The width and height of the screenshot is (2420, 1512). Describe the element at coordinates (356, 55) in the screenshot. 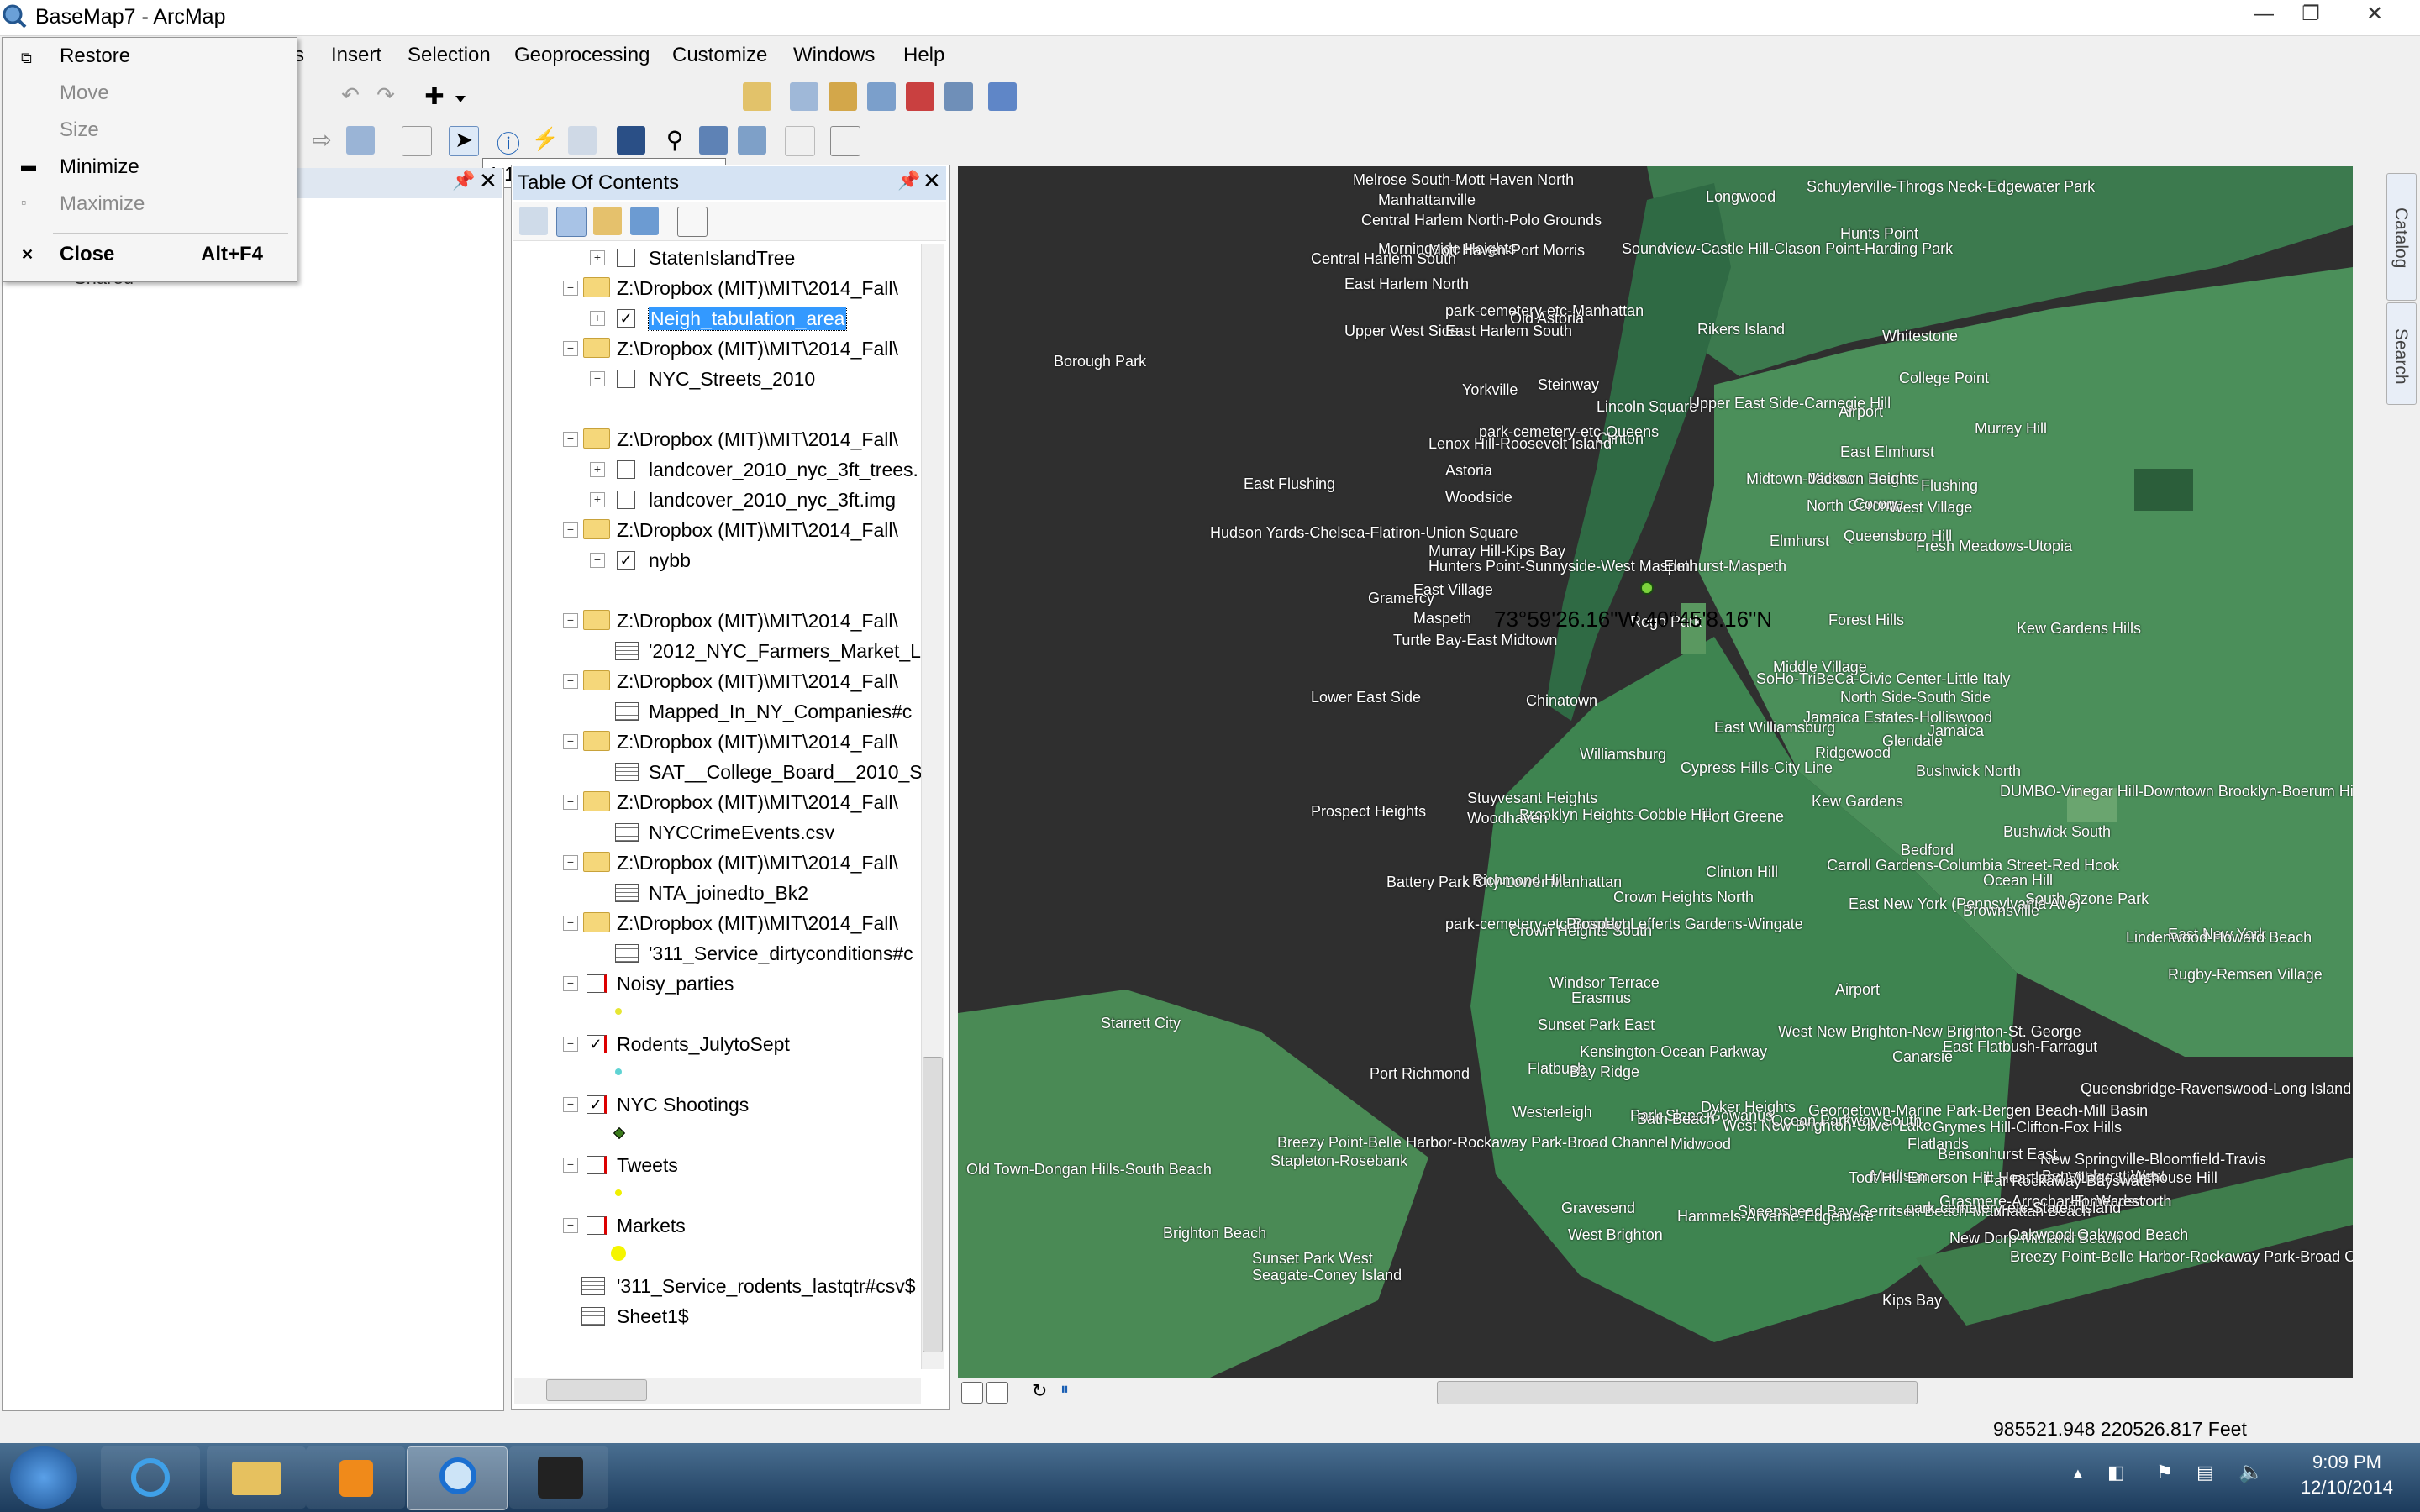

I see `menu-insert: Insert` at that location.